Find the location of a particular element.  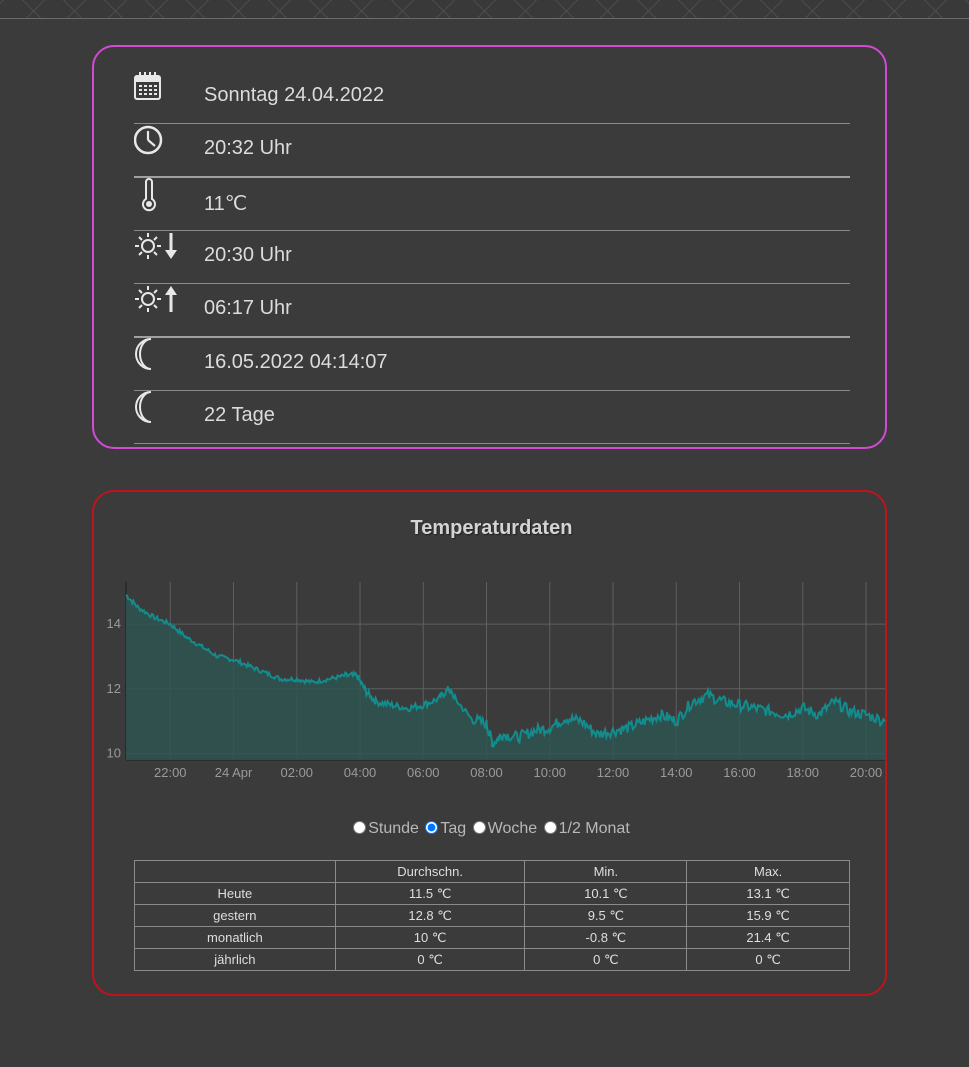

sunrise-row: 06:17 Uhr is located at coordinates (492, 310).